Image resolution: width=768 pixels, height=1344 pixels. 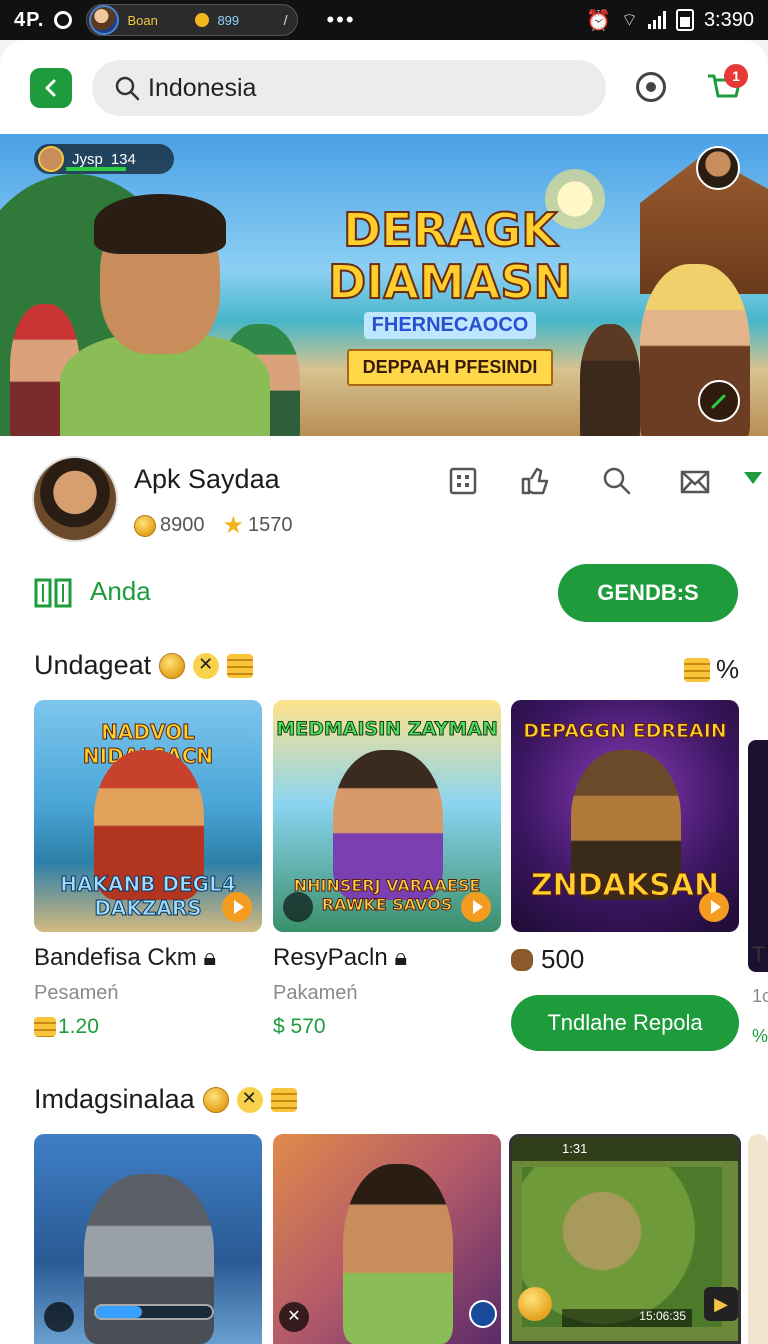 I want to click on map-game-card: 1:31 15:06:35 ▶, so click(x=625, y=1239).